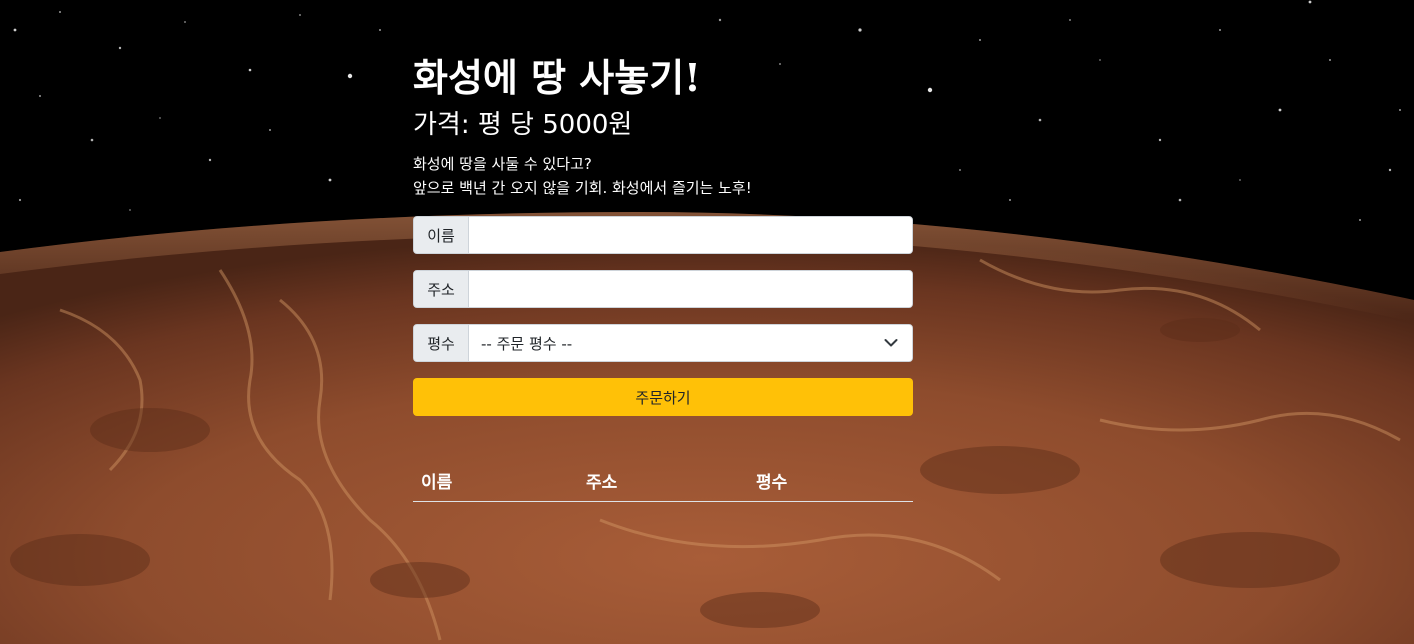  What do you see at coordinates (441, 343) in the screenshot?
I see `size-label: 평수` at bounding box center [441, 343].